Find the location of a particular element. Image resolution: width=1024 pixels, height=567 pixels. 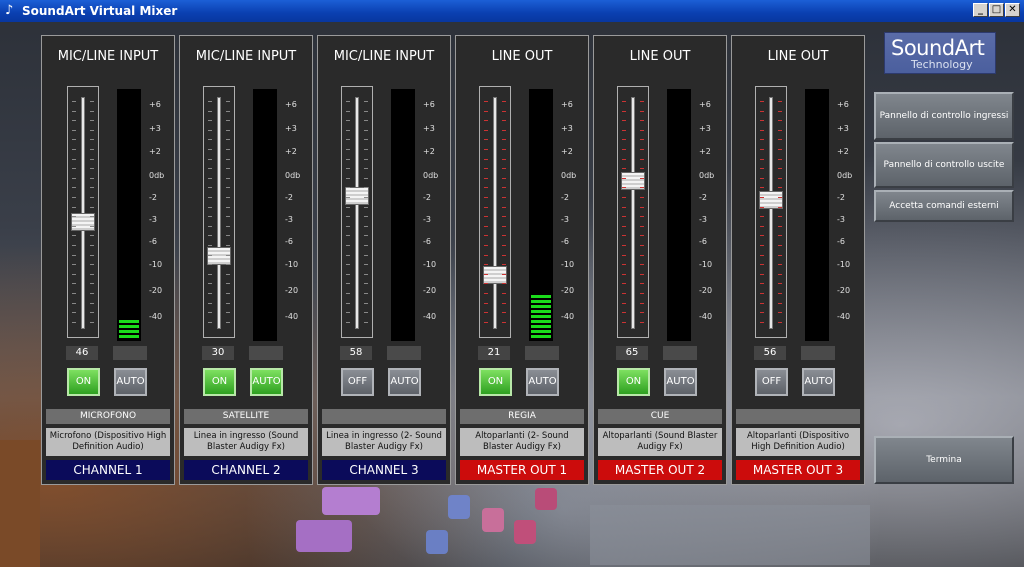

fader-slot is located at coordinates (633, 213).